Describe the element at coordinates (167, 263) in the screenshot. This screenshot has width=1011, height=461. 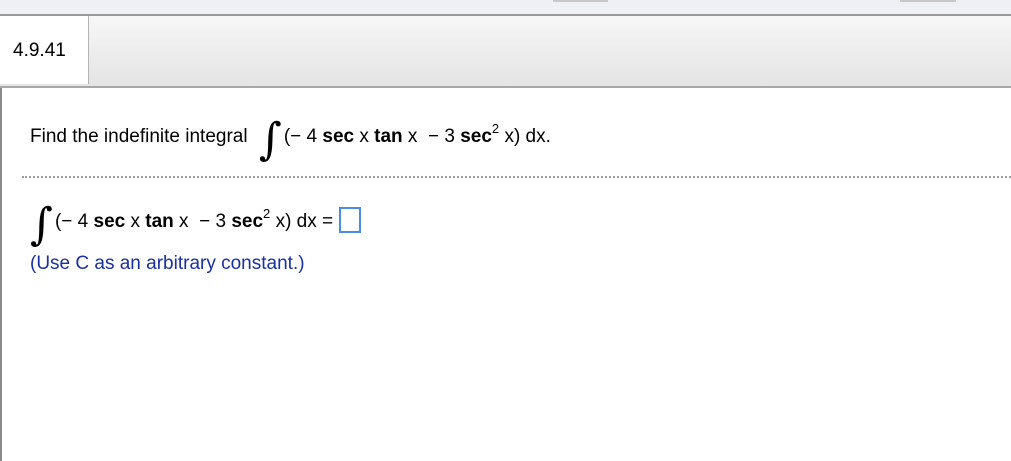
I see `hint-text: (Use C as an arbitrary constant.)` at that location.